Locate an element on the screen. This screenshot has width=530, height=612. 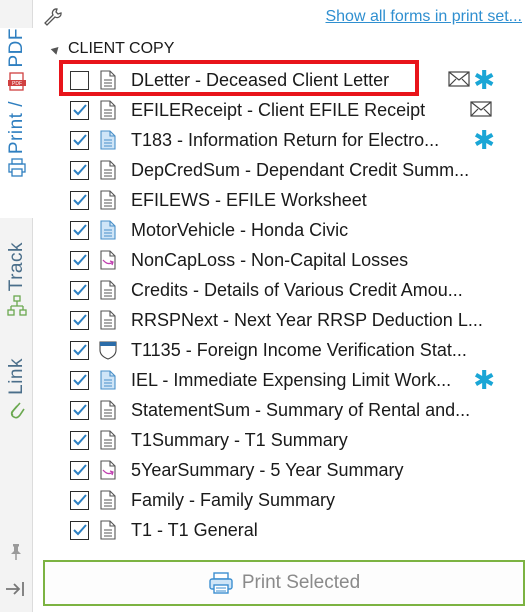
list-item: DLetter - Deceased Client Letter ✱ is located at coordinates (292, 78).